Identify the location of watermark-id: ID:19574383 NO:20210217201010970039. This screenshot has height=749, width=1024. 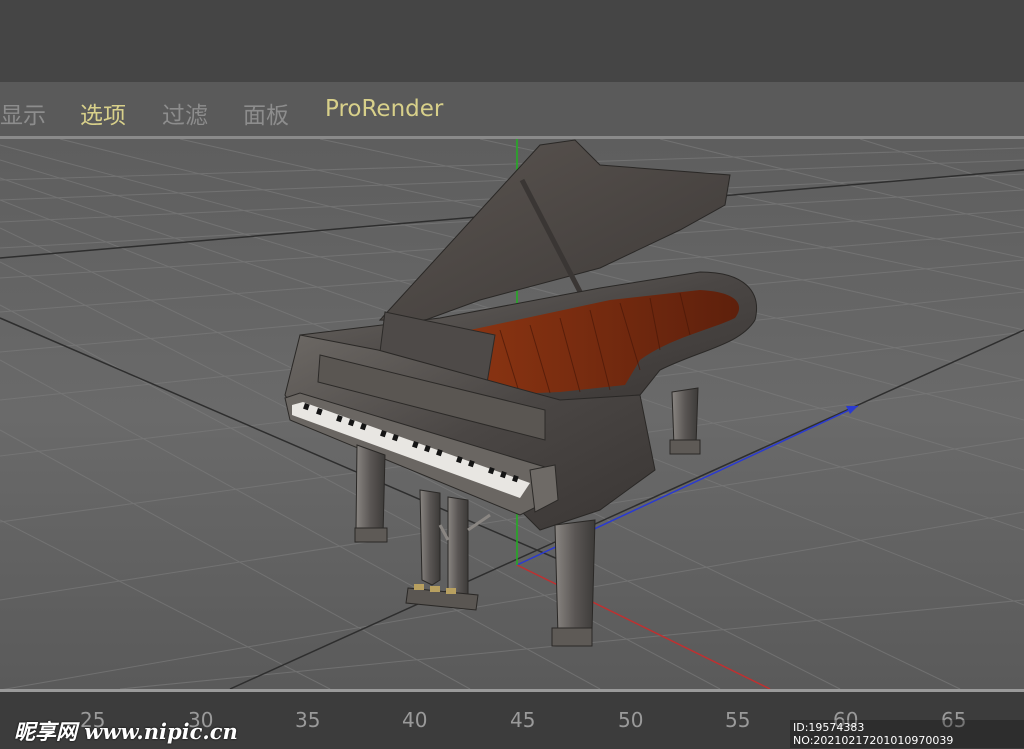
(907, 734).